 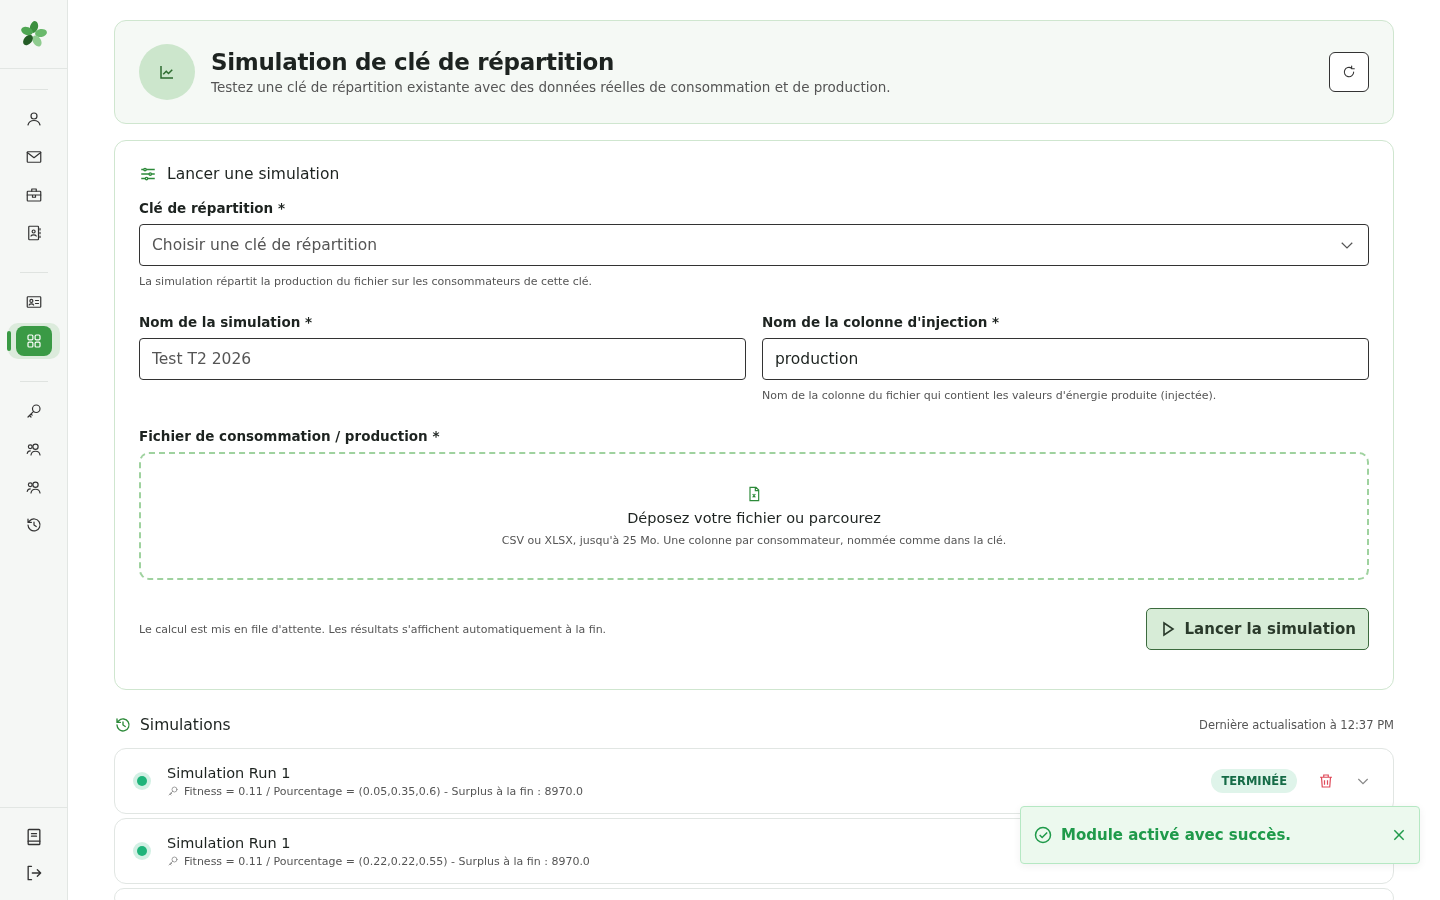 I want to click on close-icon, so click(x=1399, y=835).